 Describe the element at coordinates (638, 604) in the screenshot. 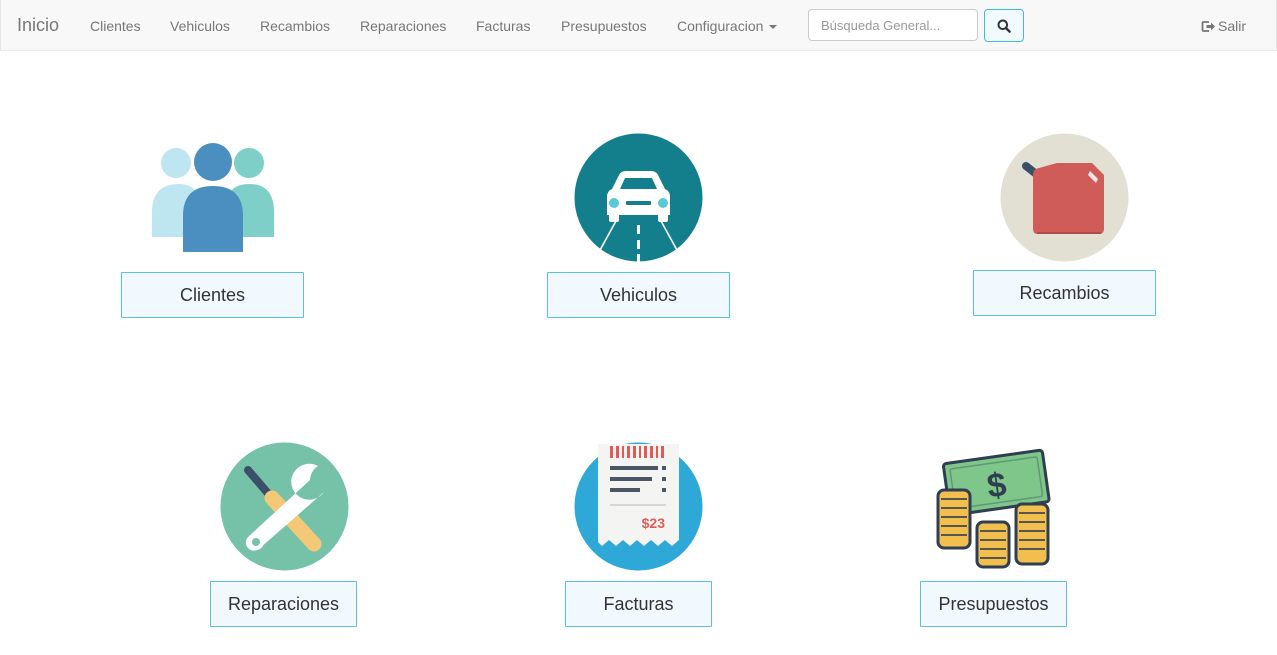

I see `tile-facturas-button: Facturas` at that location.